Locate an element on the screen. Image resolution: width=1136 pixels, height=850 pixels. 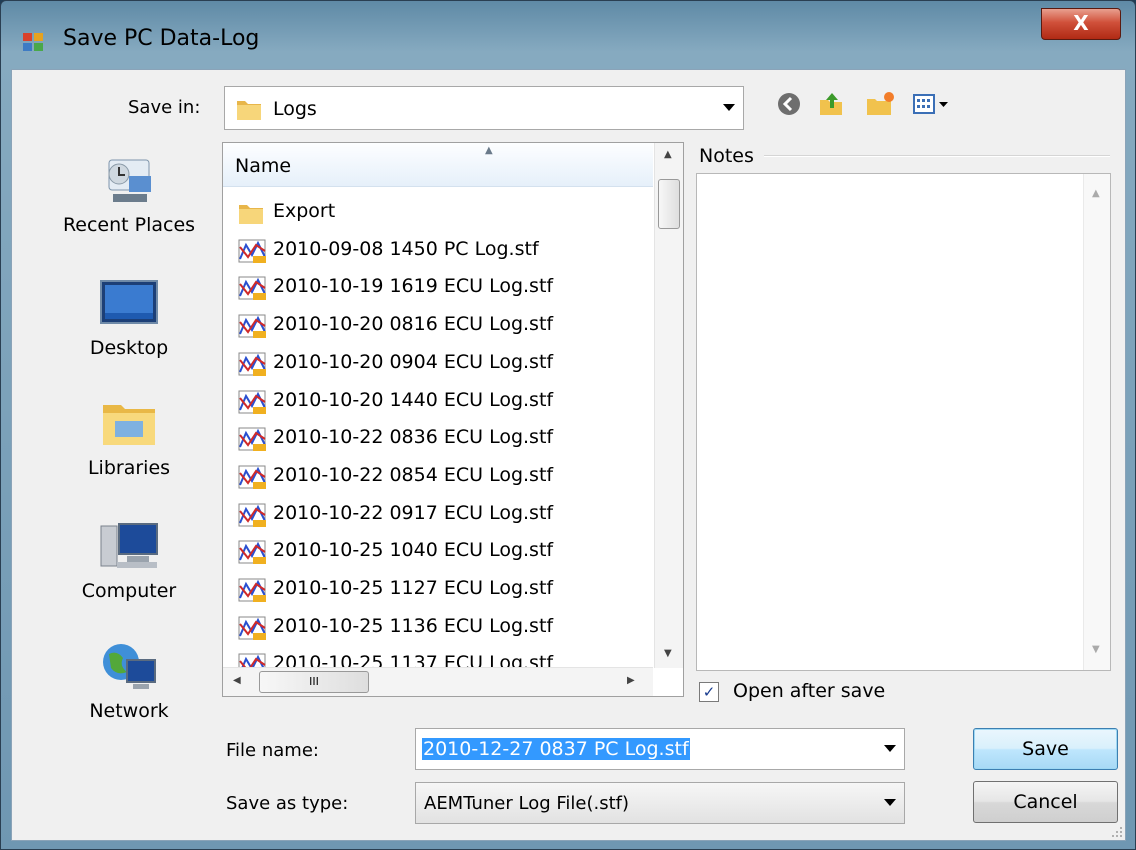
place-libraries: Libraries is located at coordinates (129, 437).